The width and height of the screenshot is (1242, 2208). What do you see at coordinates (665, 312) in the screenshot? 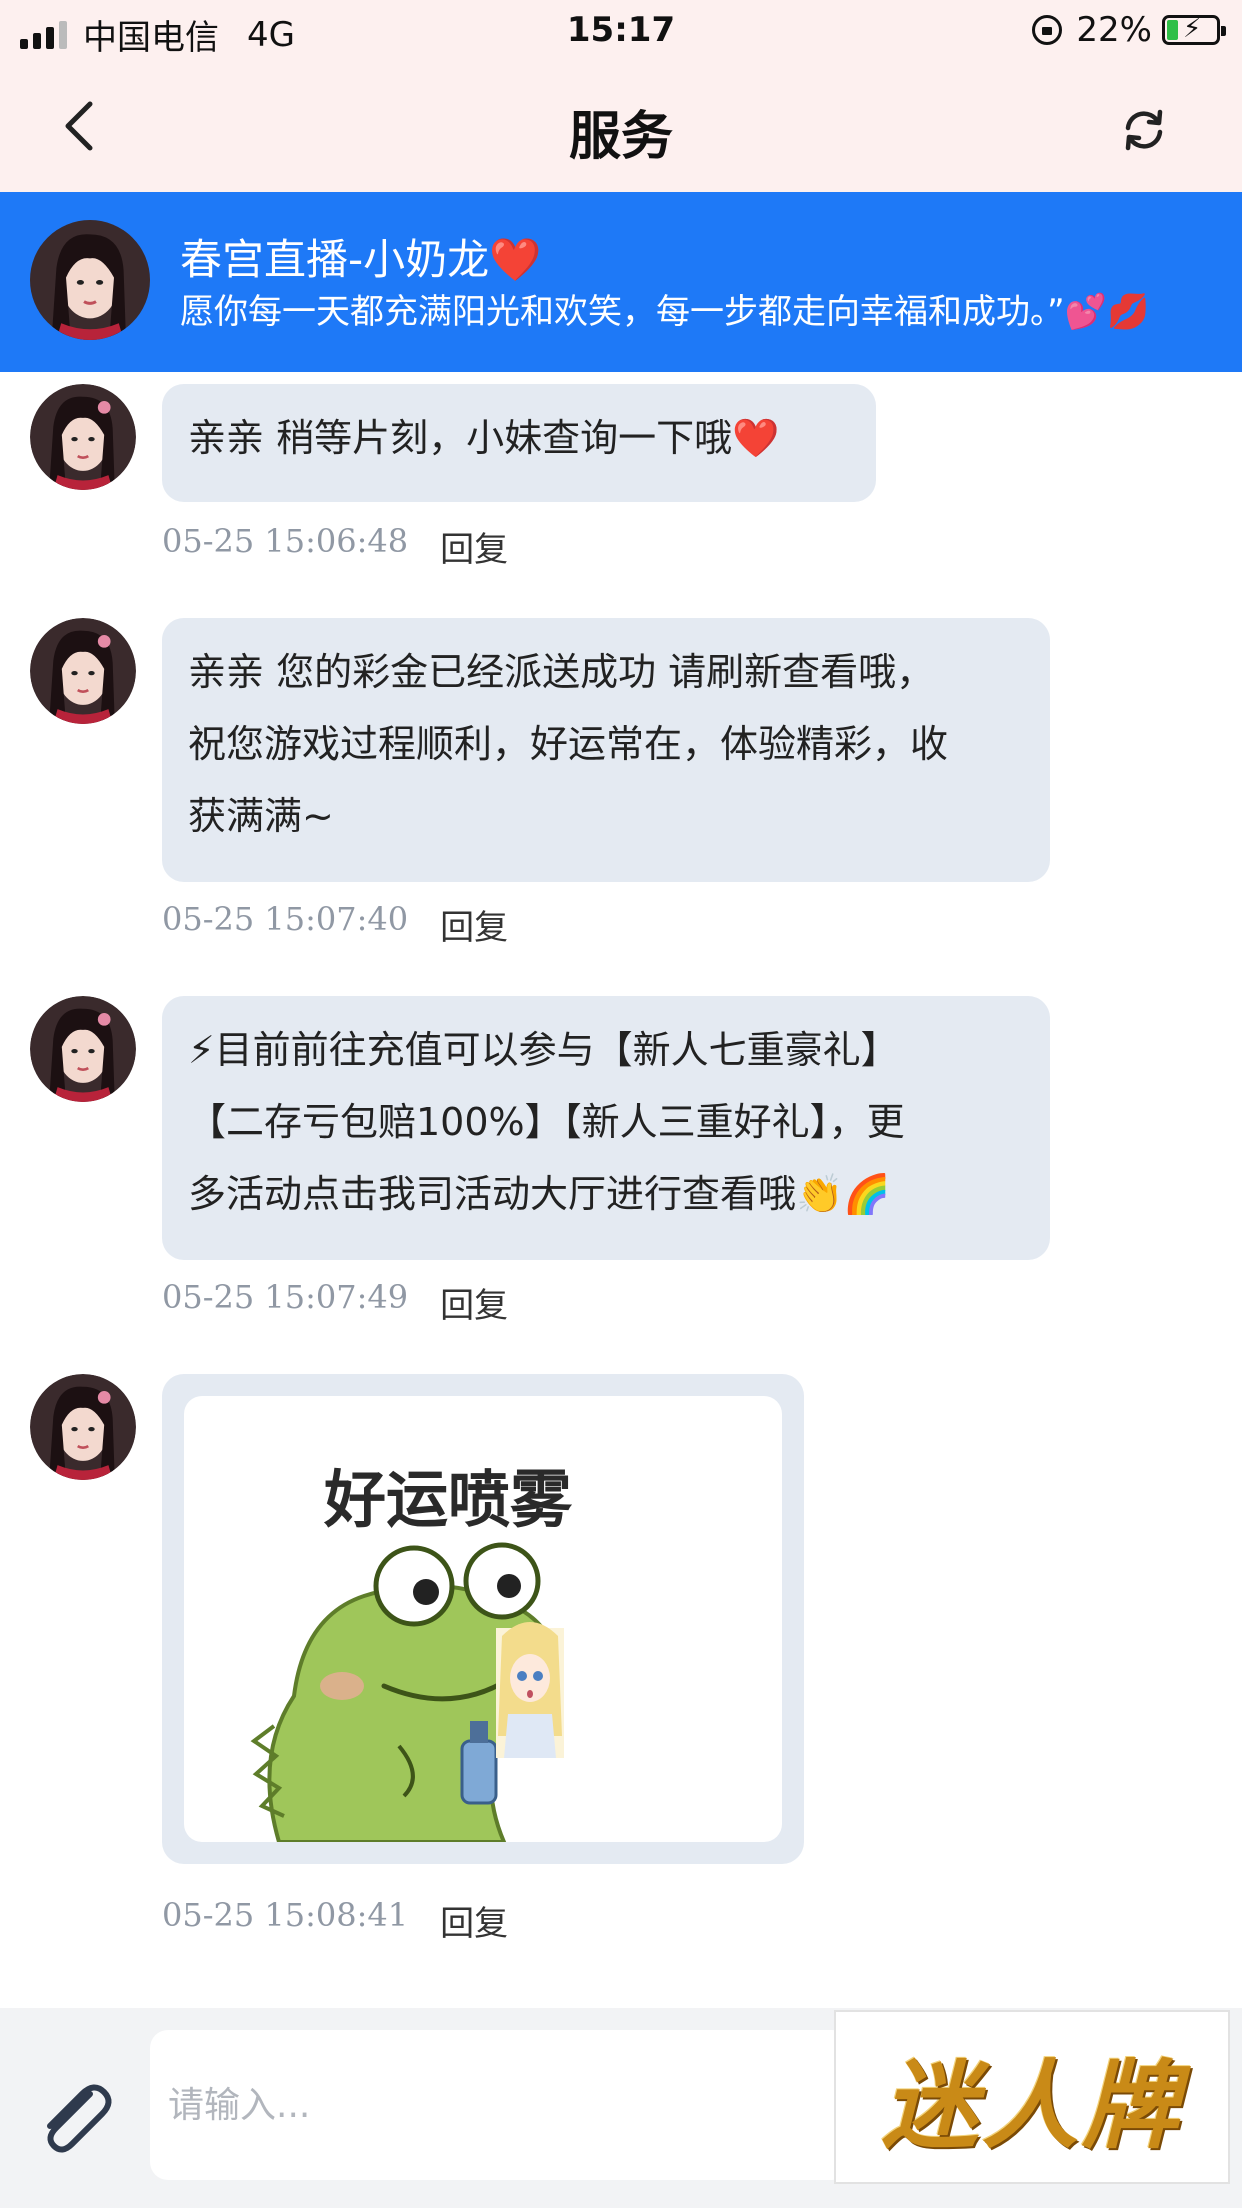
I see `agent-motto: 愿你每一天都充满阳光和欢笑，每一步都走向幸福和成功。”💕💋` at bounding box center [665, 312].